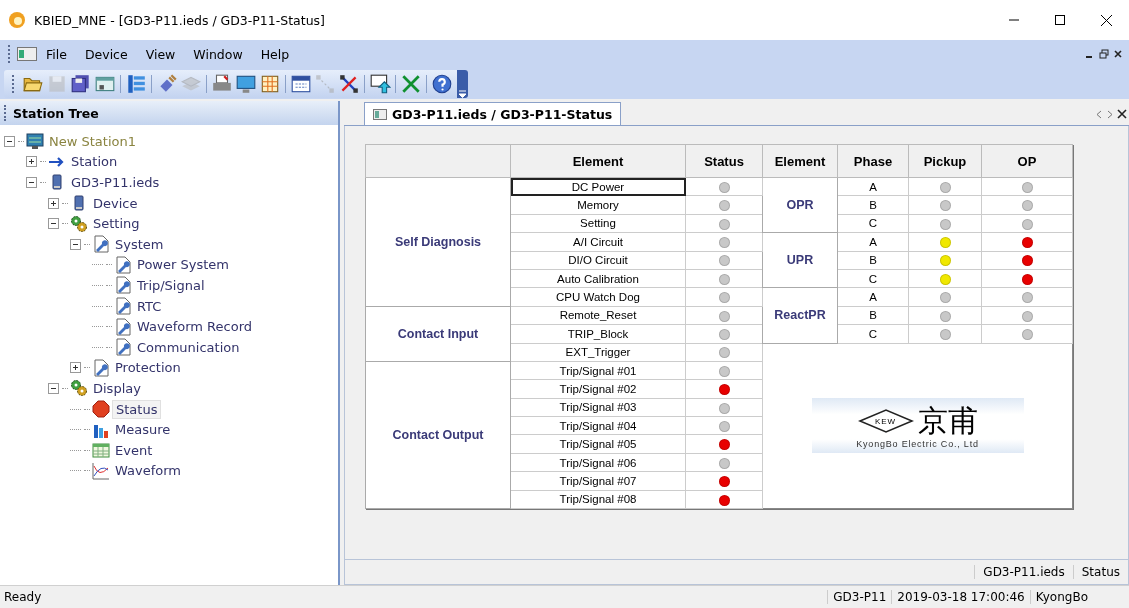 The height and width of the screenshot is (608, 1129). I want to click on upload-icon, so click(380, 83).